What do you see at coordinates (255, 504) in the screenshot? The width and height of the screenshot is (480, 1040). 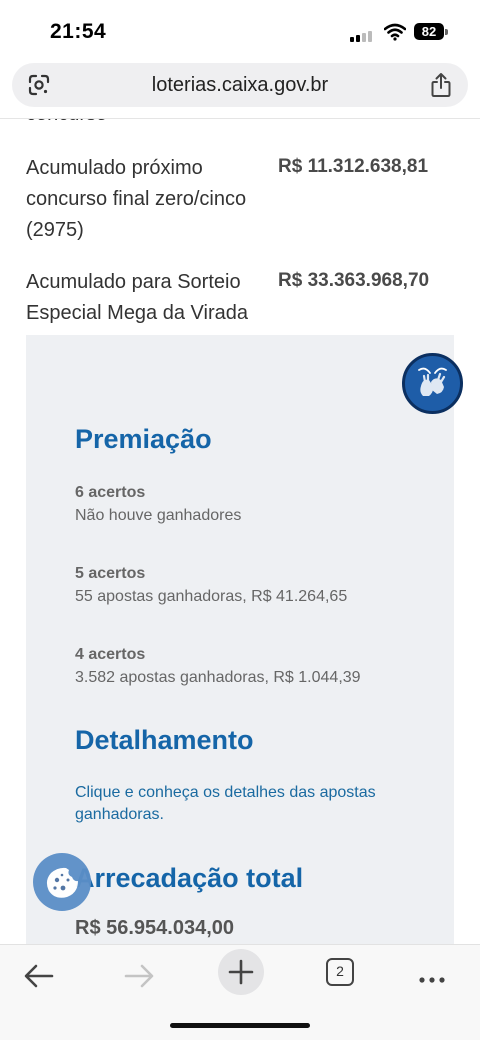 I see `prize-item: 6 acertos Não houve ganhadores` at bounding box center [255, 504].